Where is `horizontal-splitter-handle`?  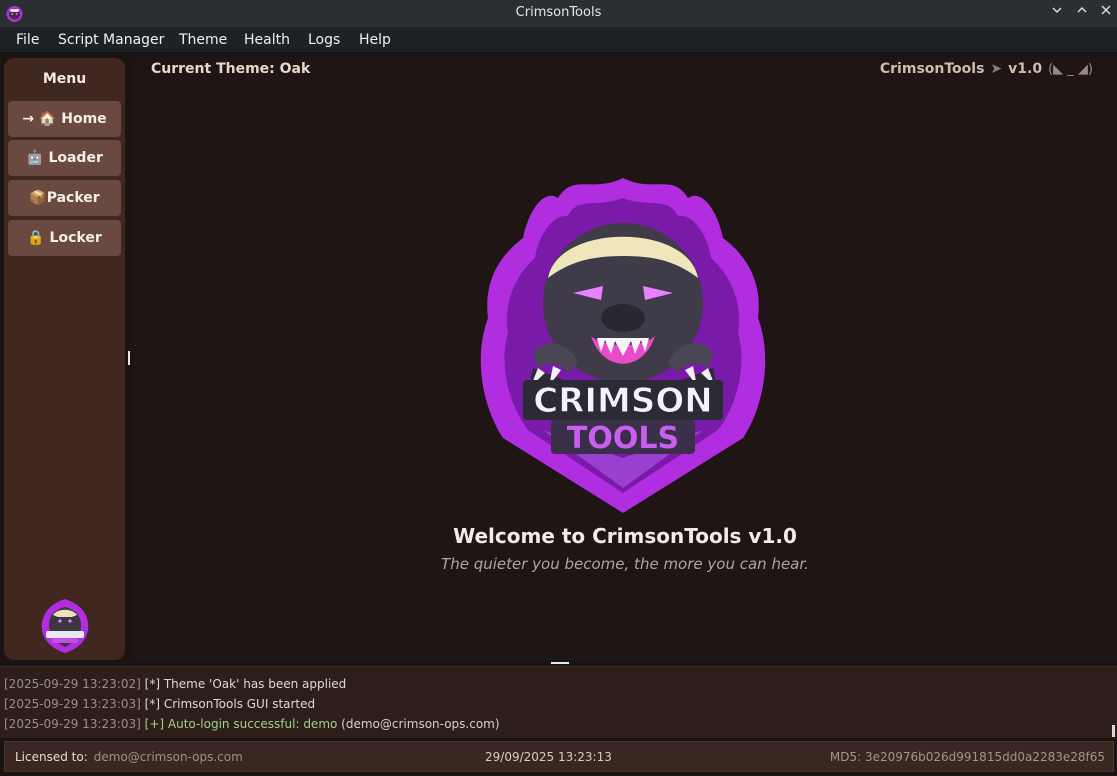 horizontal-splitter-handle is located at coordinates (560, 663).